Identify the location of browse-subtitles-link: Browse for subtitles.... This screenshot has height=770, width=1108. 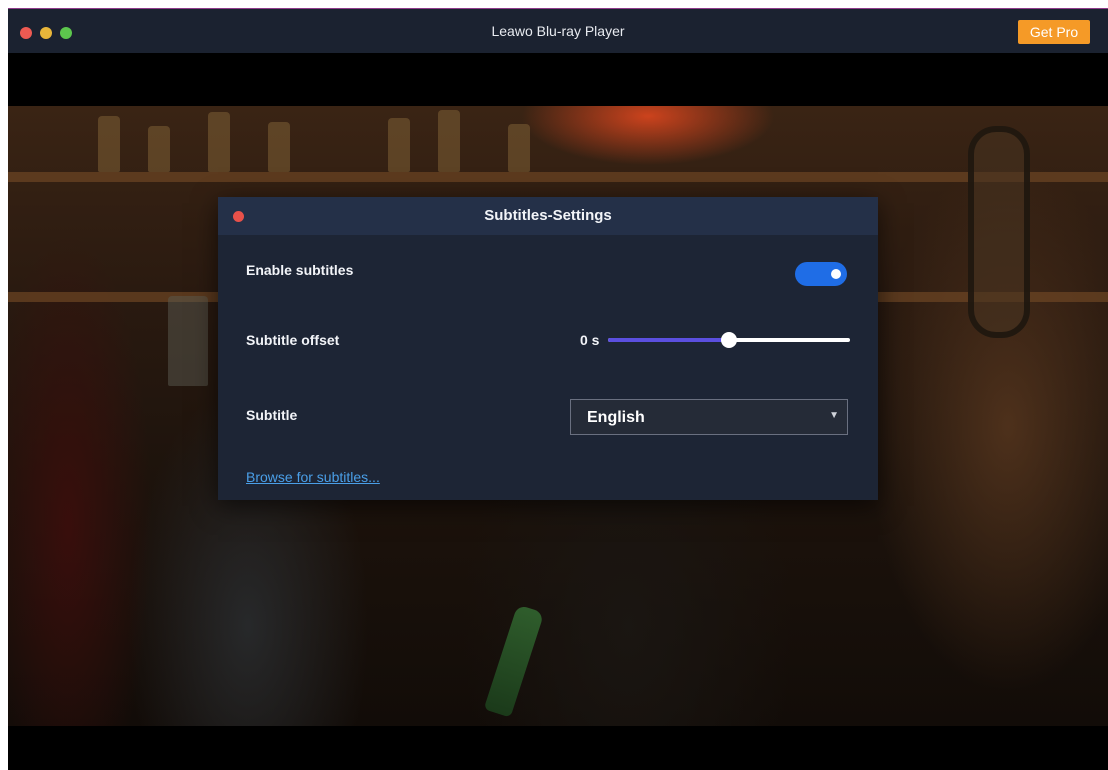
(313, 477).